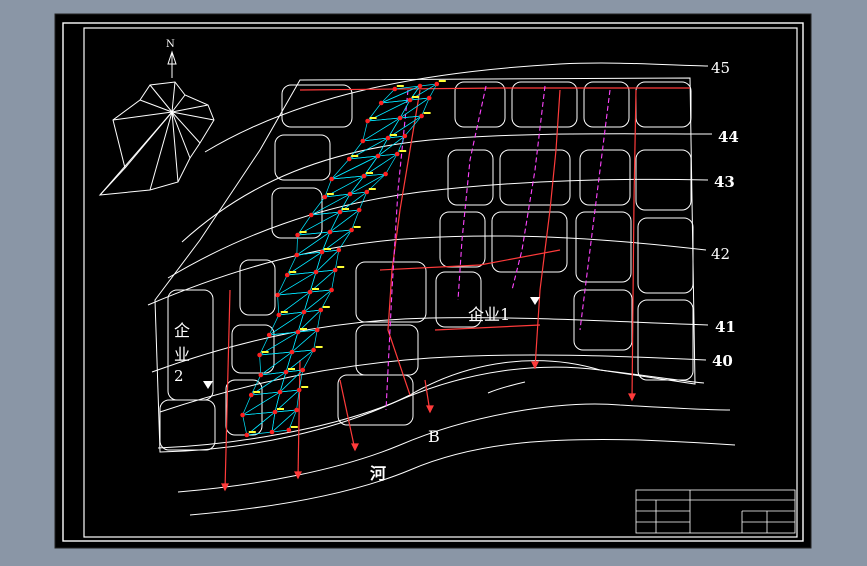 This screenshot has width=867, height=566. Describe the element at coordinates (725, 327) in the screenshot. I see `contour-label-41: 41` at that location.